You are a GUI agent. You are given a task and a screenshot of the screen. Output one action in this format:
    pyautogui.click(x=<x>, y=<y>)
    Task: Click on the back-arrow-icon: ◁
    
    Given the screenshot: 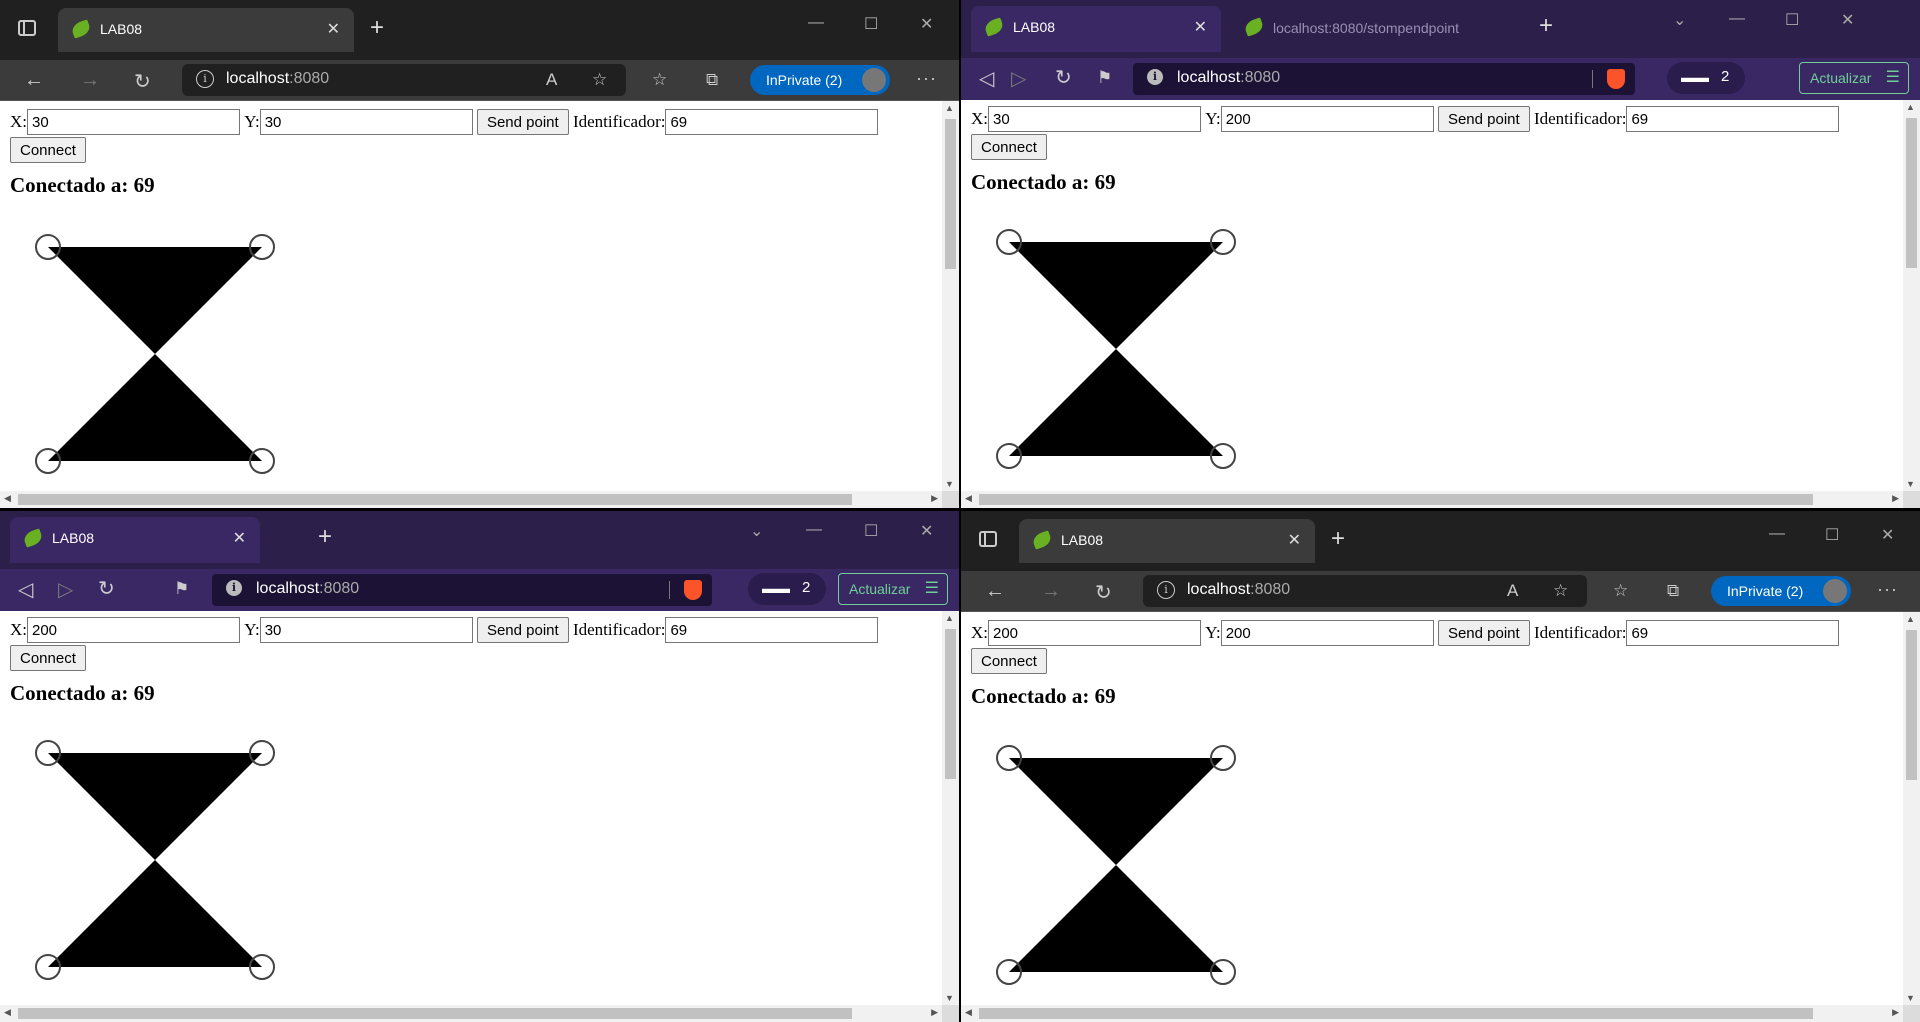 What is the action you would take?
    pyautogui.click(x=986, y=78)
    